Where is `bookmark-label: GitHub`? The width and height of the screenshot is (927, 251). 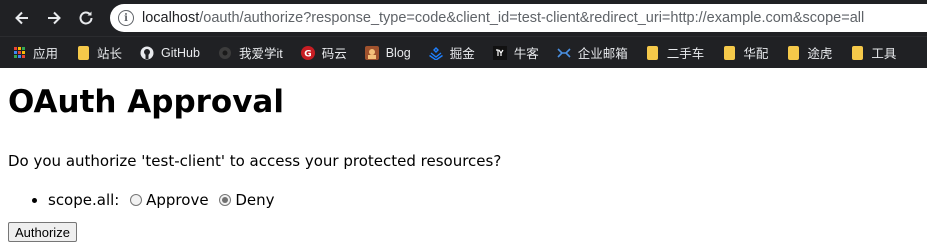
bookmark-label: GitHub is located at coordinates (180, 52).